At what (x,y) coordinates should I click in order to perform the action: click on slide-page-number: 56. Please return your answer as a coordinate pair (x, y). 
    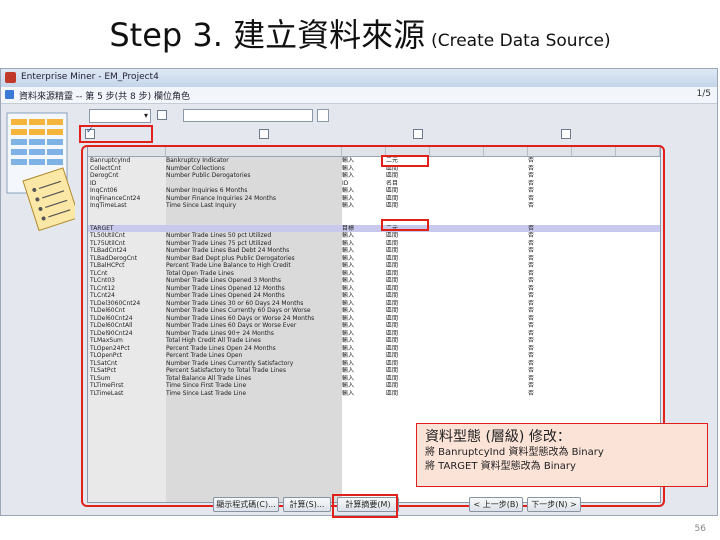
    Looking at the image, I should click on (700, 529).